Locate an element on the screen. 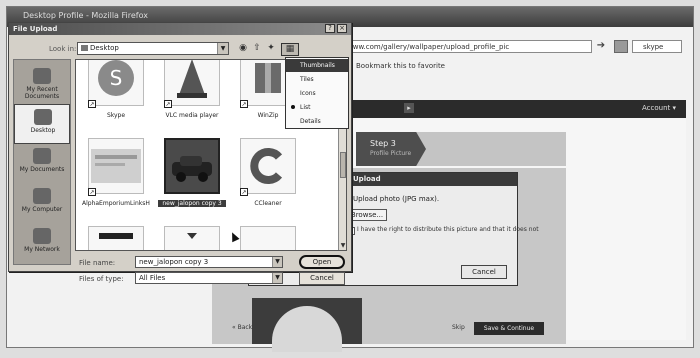 This screenshot has height=358, width=700. skype-icon: S is located at coordinates (116, 83).